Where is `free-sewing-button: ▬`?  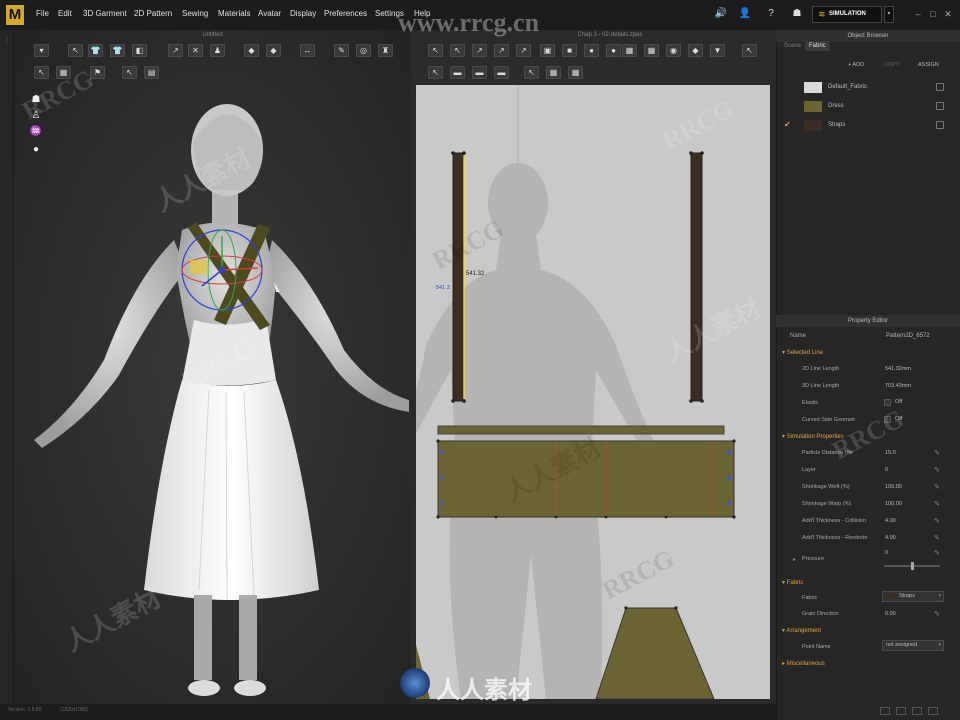
free-sewing-button: ▬ is located at coordinates (479, 72).